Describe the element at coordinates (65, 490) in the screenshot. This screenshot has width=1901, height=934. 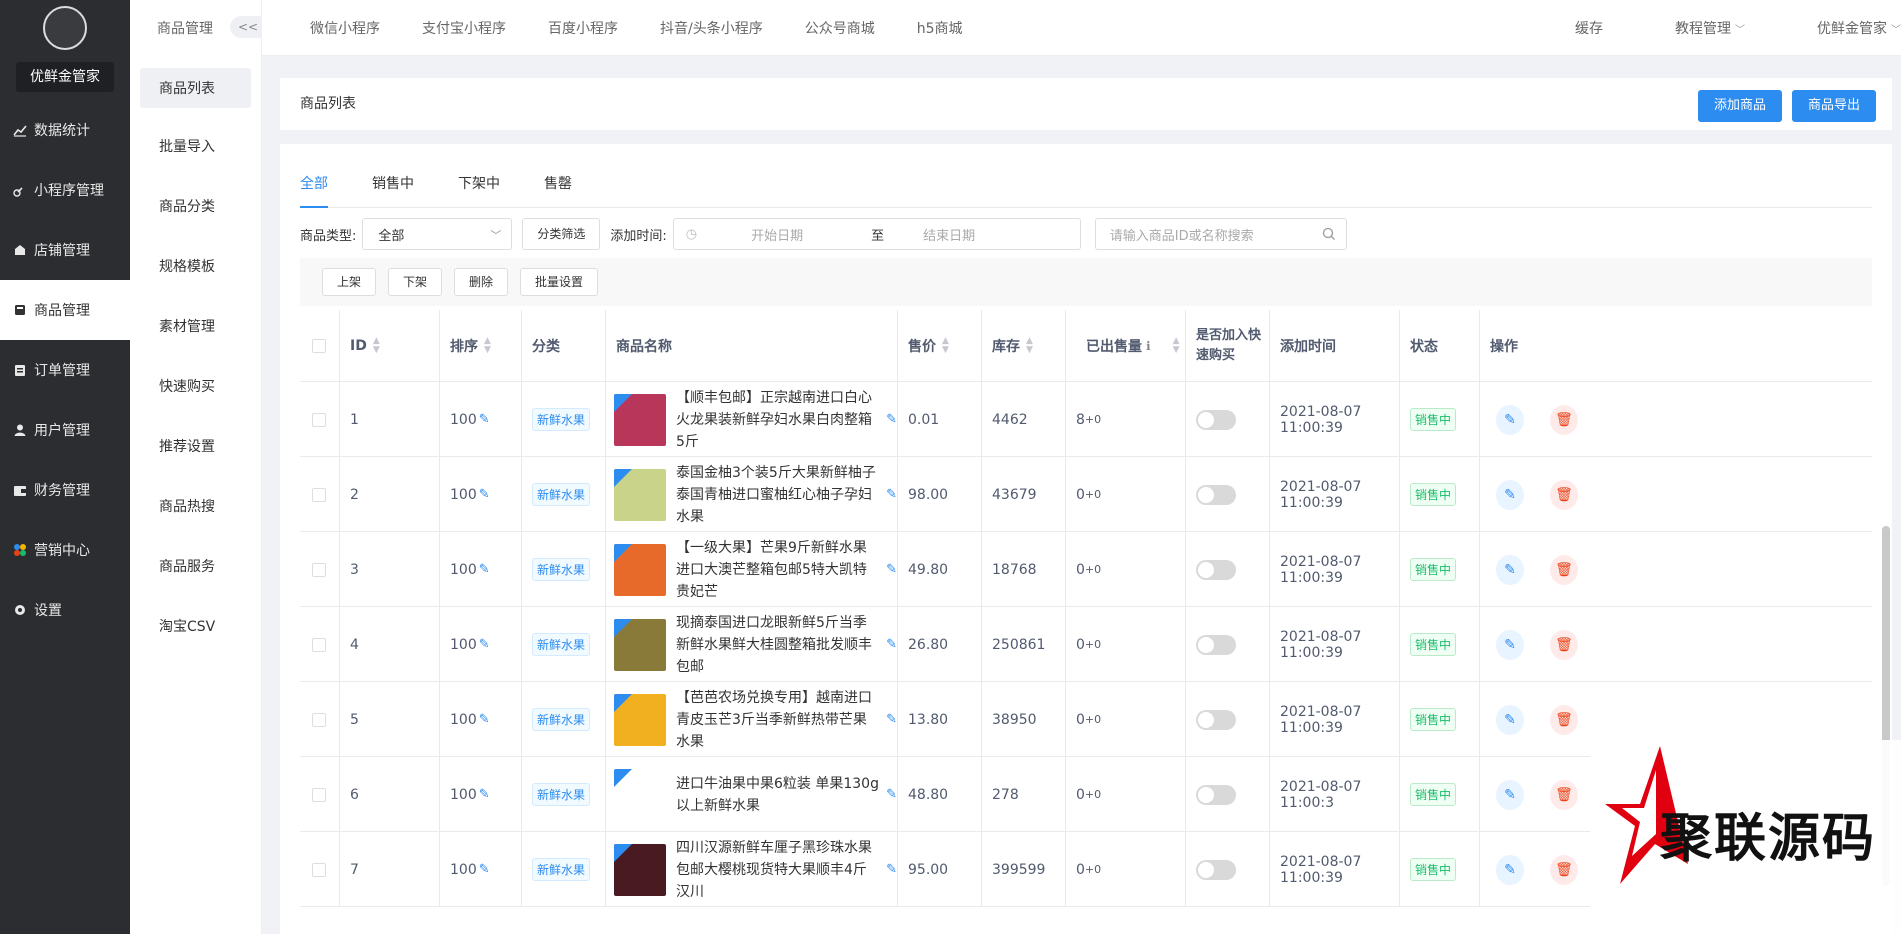
I see `sidebar-item-7: 财务管理` at that location.